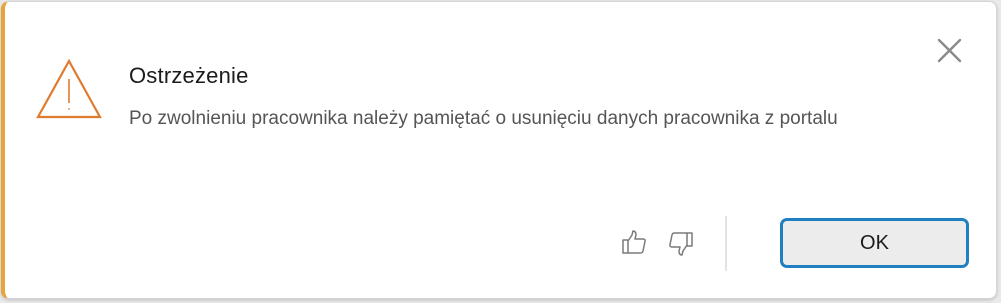 This screenshot has width=1001, height=303. I want to click on warning-triangle-icon, so click(69, 88).